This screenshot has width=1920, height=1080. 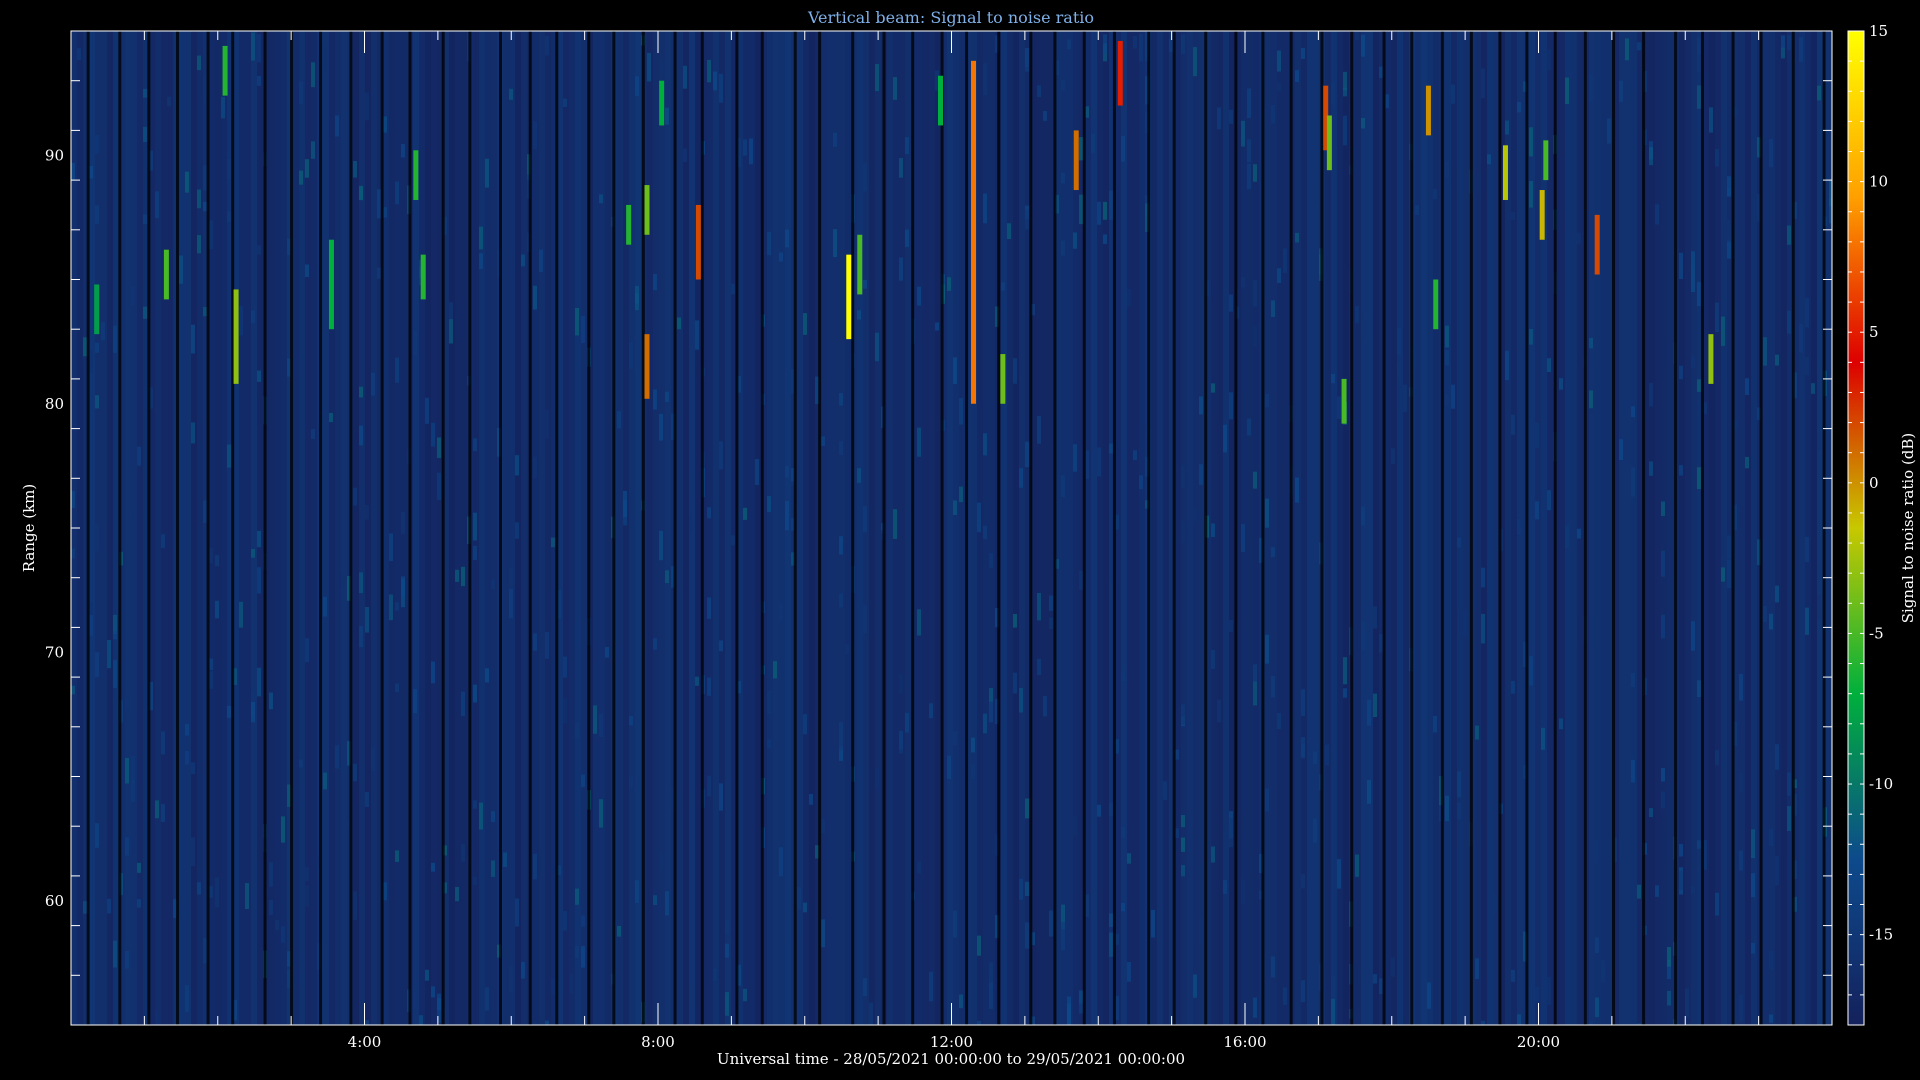 I want to click on x-tick-label: 12:00, so click(x=951, y=1042).